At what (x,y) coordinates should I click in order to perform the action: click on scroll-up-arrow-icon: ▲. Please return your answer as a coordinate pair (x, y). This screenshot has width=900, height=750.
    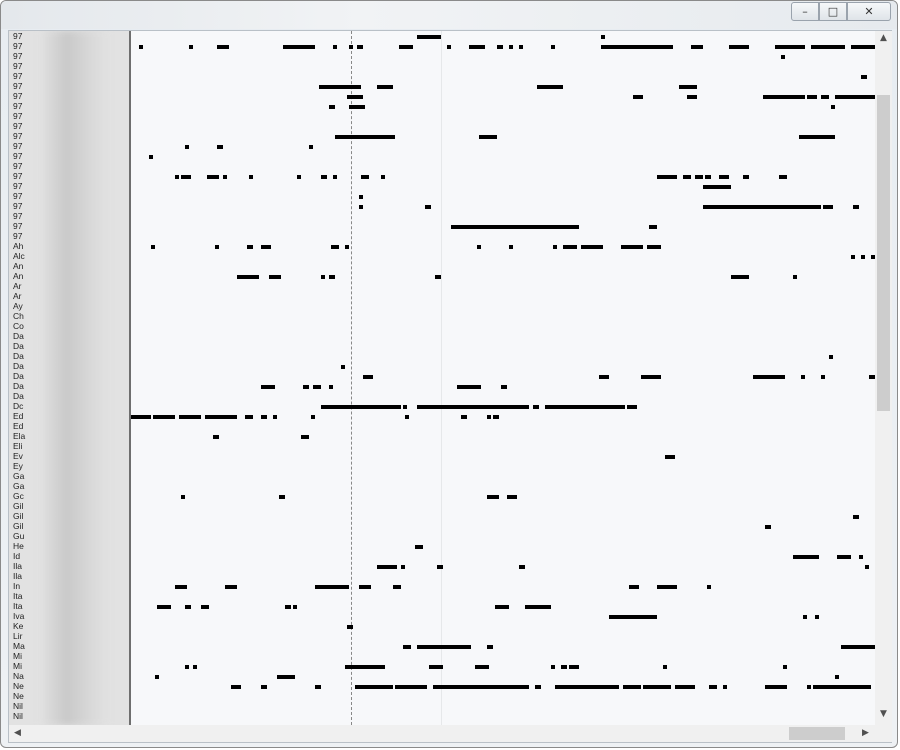
    Looking at the image, I should click on (883, 38).